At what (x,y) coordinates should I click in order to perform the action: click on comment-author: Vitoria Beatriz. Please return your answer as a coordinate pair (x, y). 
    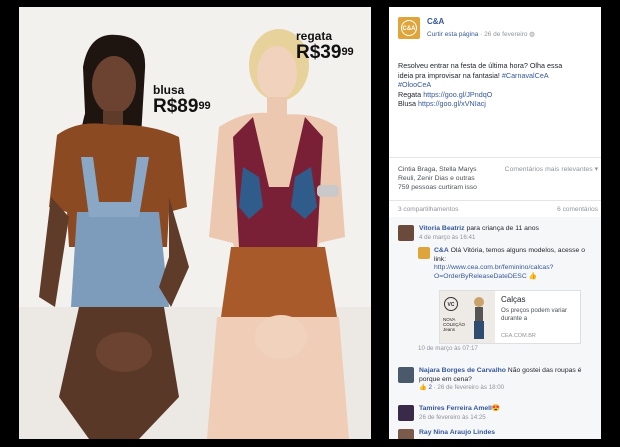
    Looking at the image, I should click on (442, 228).